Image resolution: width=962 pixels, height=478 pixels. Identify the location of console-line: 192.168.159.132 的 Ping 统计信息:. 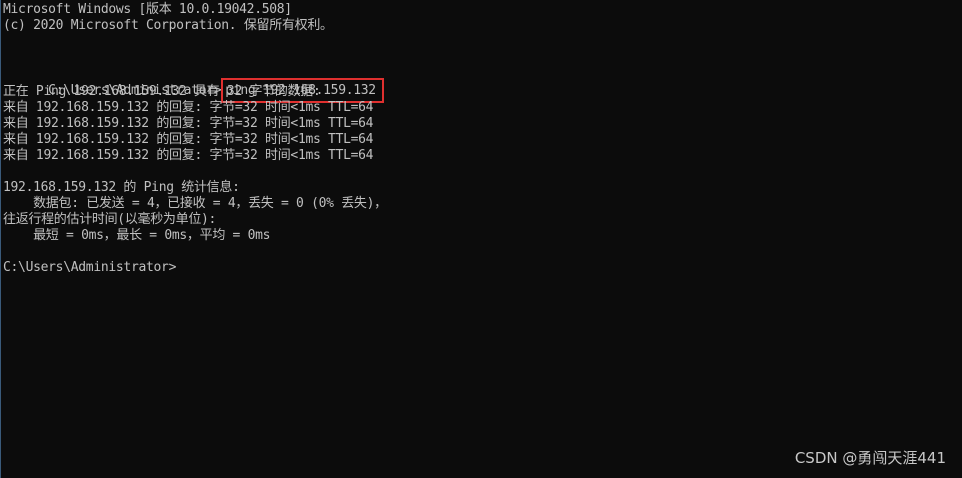
(121, 187).